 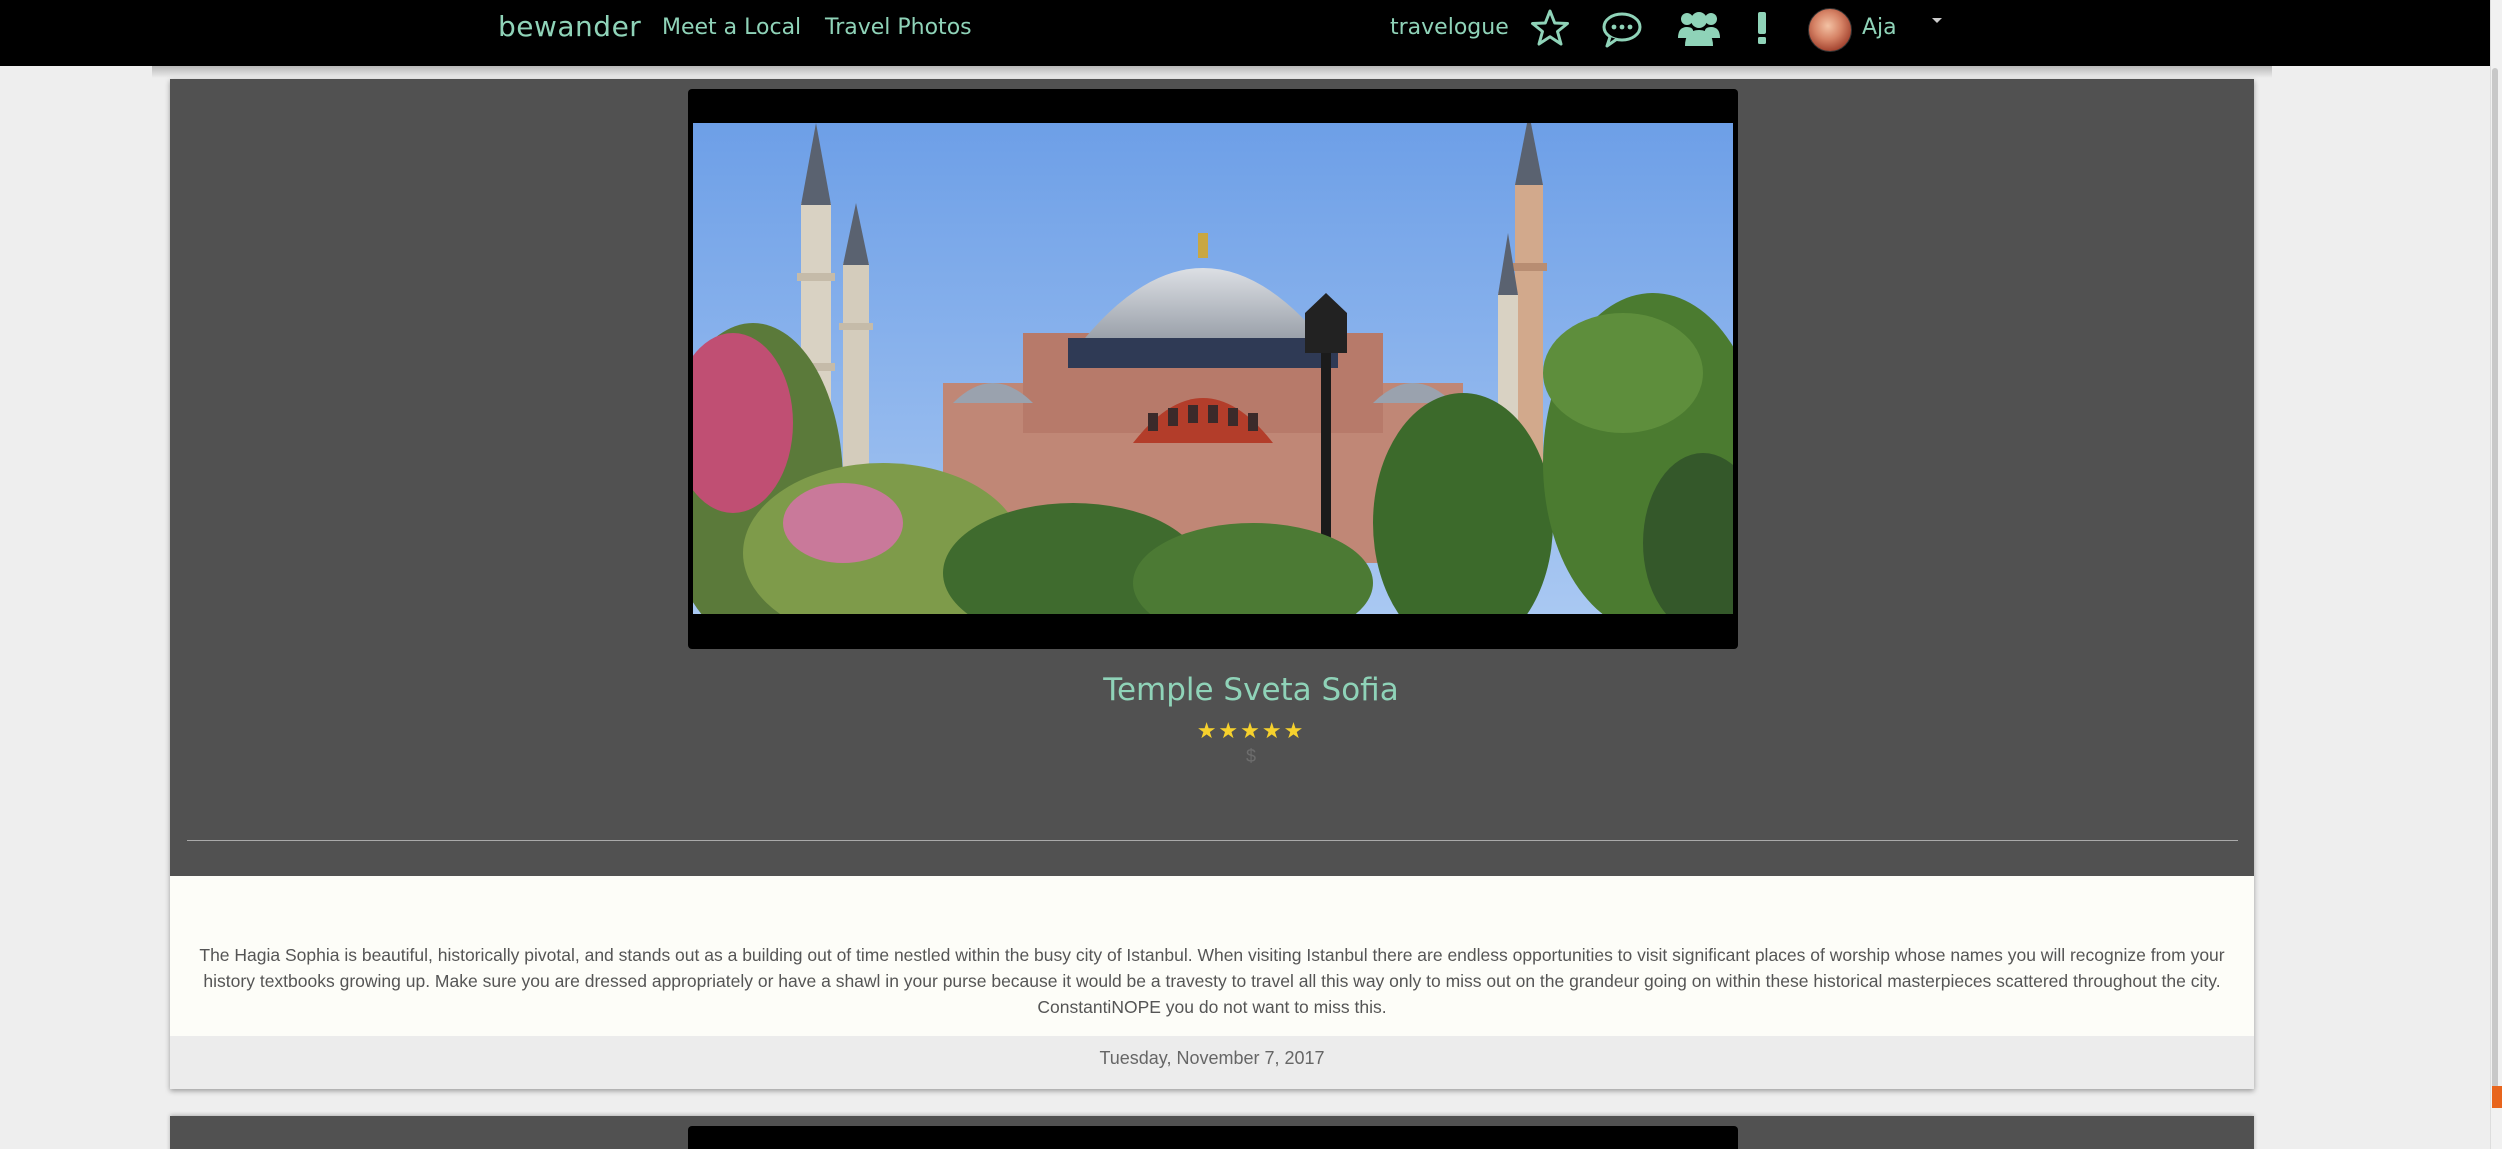 I want to click on chat-icon, so click(x=1622, y=32).